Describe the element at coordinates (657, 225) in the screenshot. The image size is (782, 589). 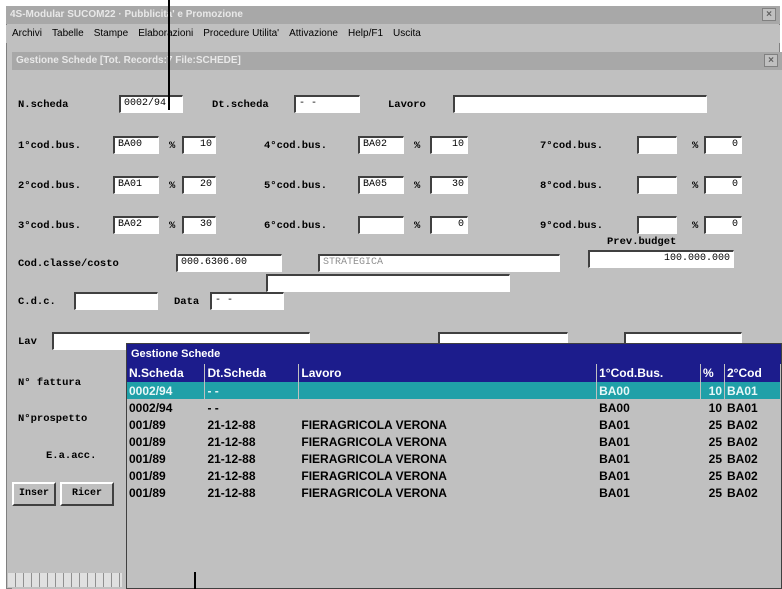
I see `cod9-field` at that location.